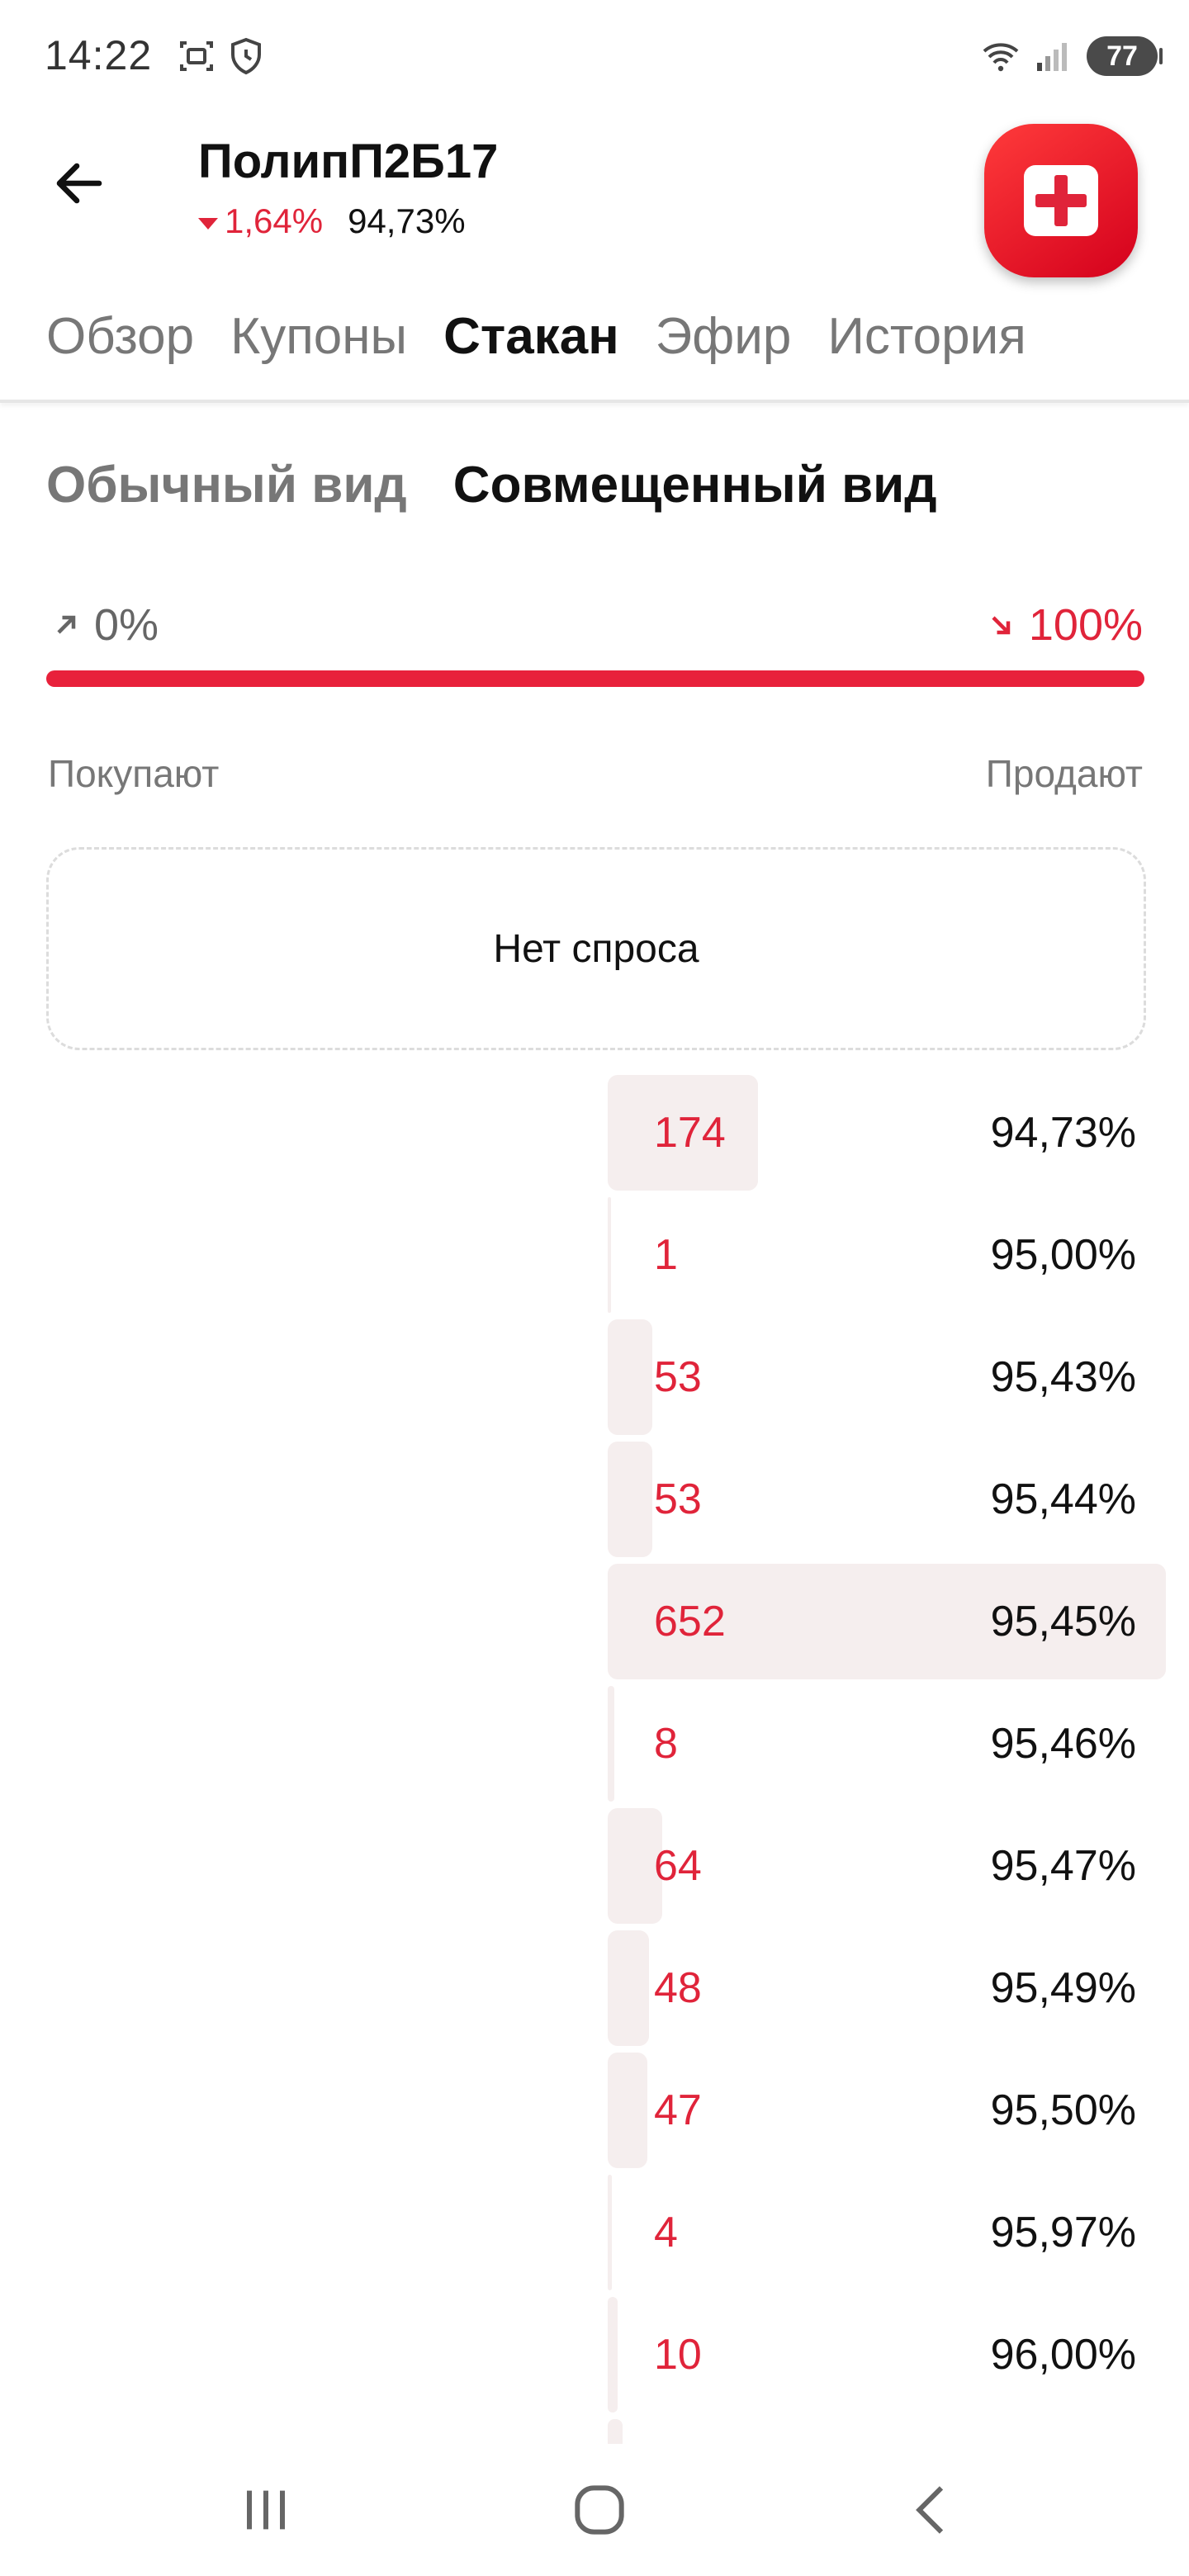 This screenshot has height=2576, width=1189. What do you see at coordinates (332, 221) in the screenshot?
I see `instrument-subtitle: 1,64% 94,73%` at bounding box center [332, 221].